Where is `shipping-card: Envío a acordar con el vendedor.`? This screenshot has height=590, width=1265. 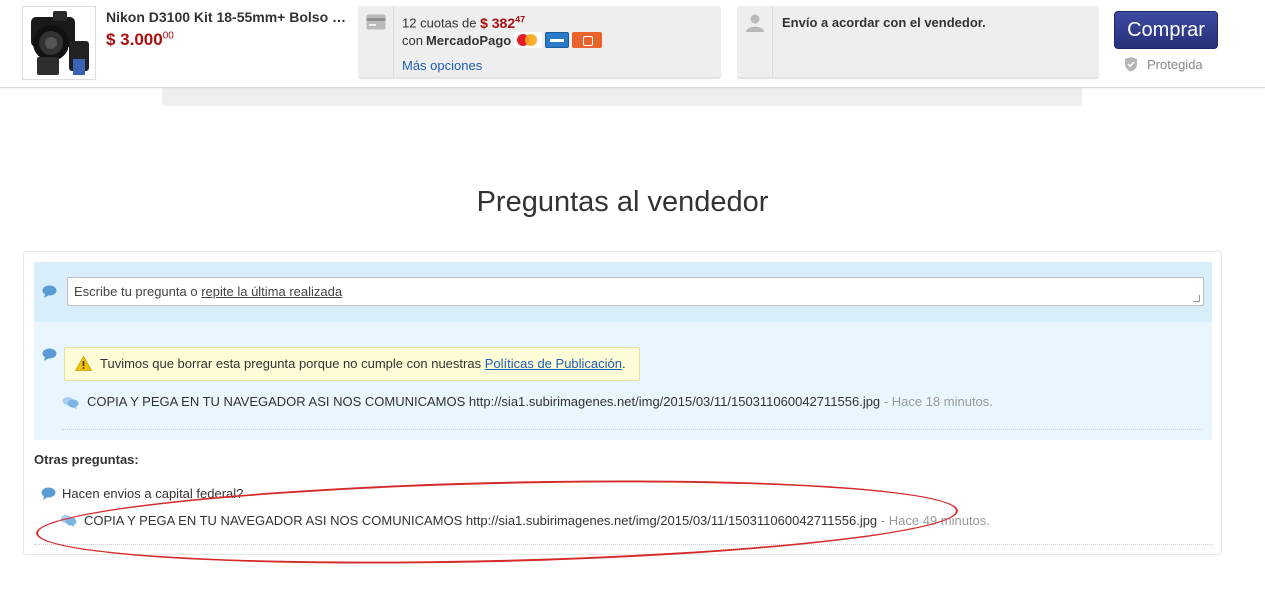
shipping-card: Envío a acordar con el vendedor. is located at coordinates (918, 42).